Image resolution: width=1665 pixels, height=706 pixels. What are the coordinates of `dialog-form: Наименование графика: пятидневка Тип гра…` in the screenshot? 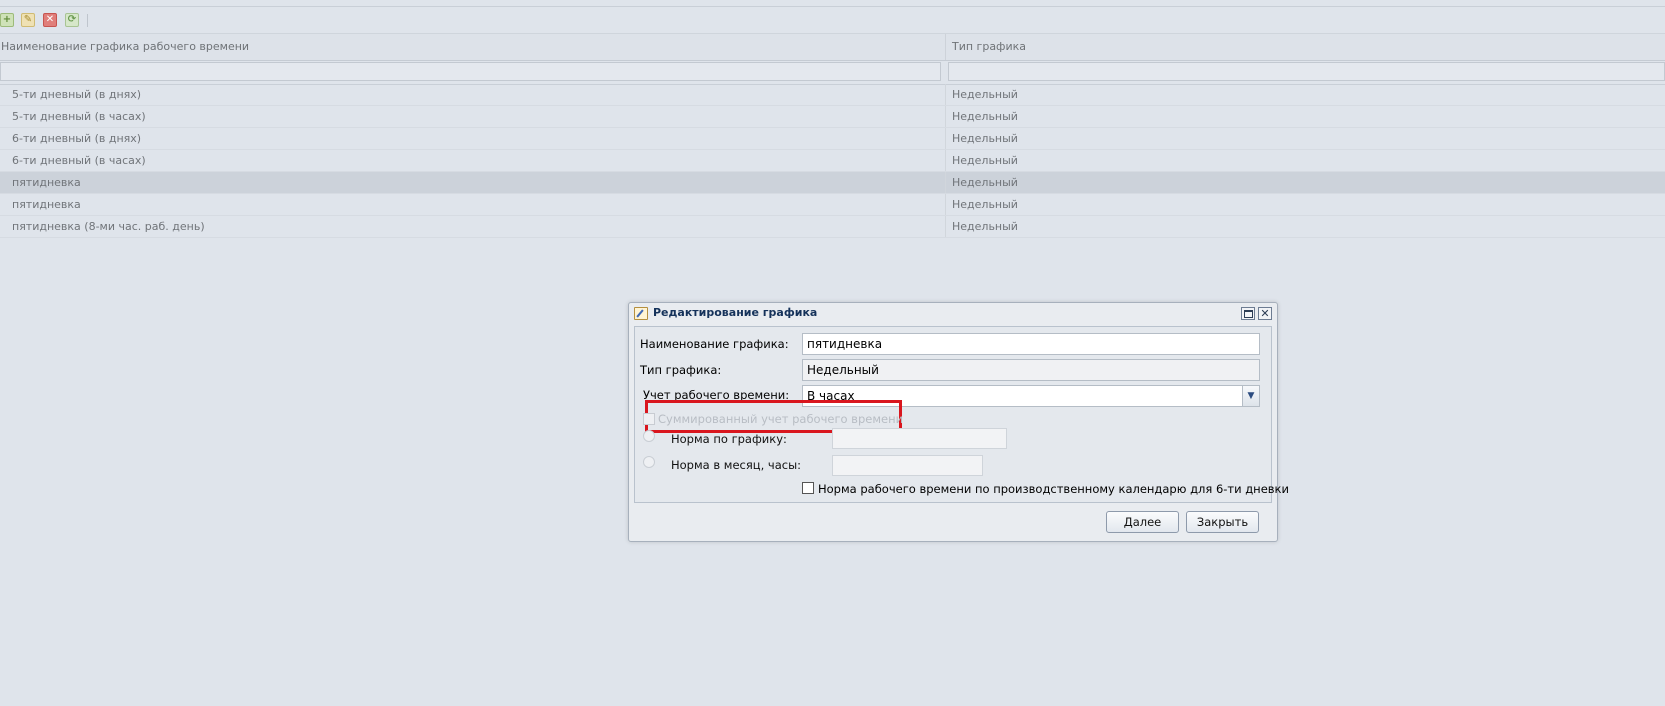 It's located at (961, 414).